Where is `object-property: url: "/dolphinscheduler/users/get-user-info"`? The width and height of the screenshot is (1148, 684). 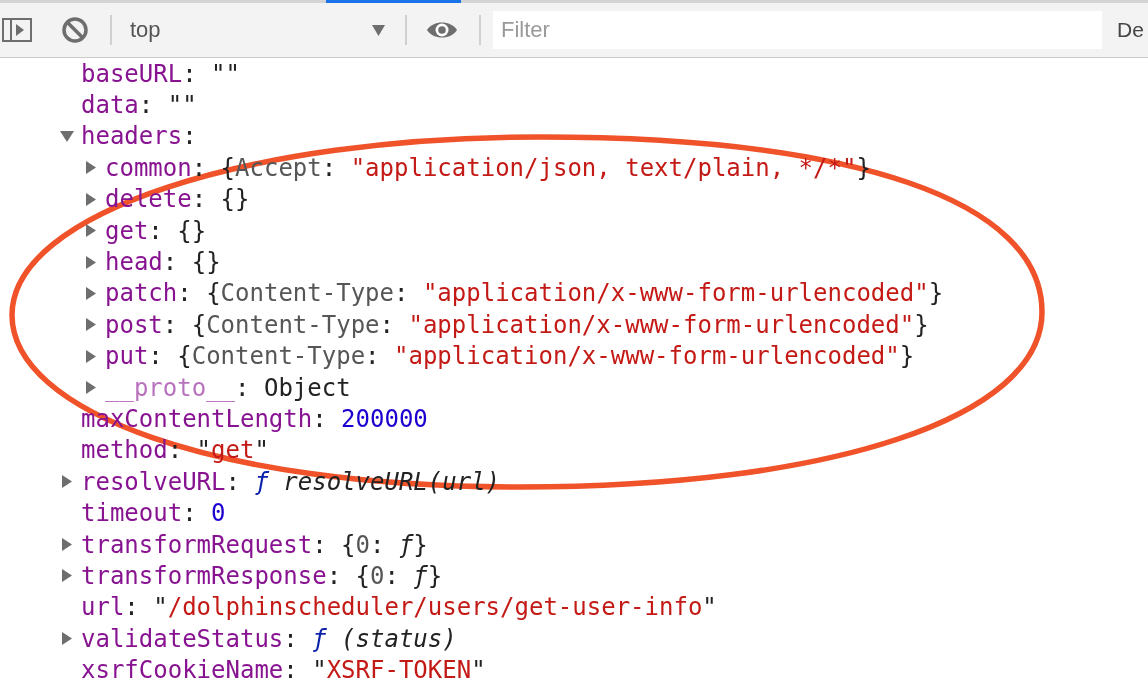 object-property: url: "/dolphinscheduler/users/get-user-info" is located at coordinates (399, 607).